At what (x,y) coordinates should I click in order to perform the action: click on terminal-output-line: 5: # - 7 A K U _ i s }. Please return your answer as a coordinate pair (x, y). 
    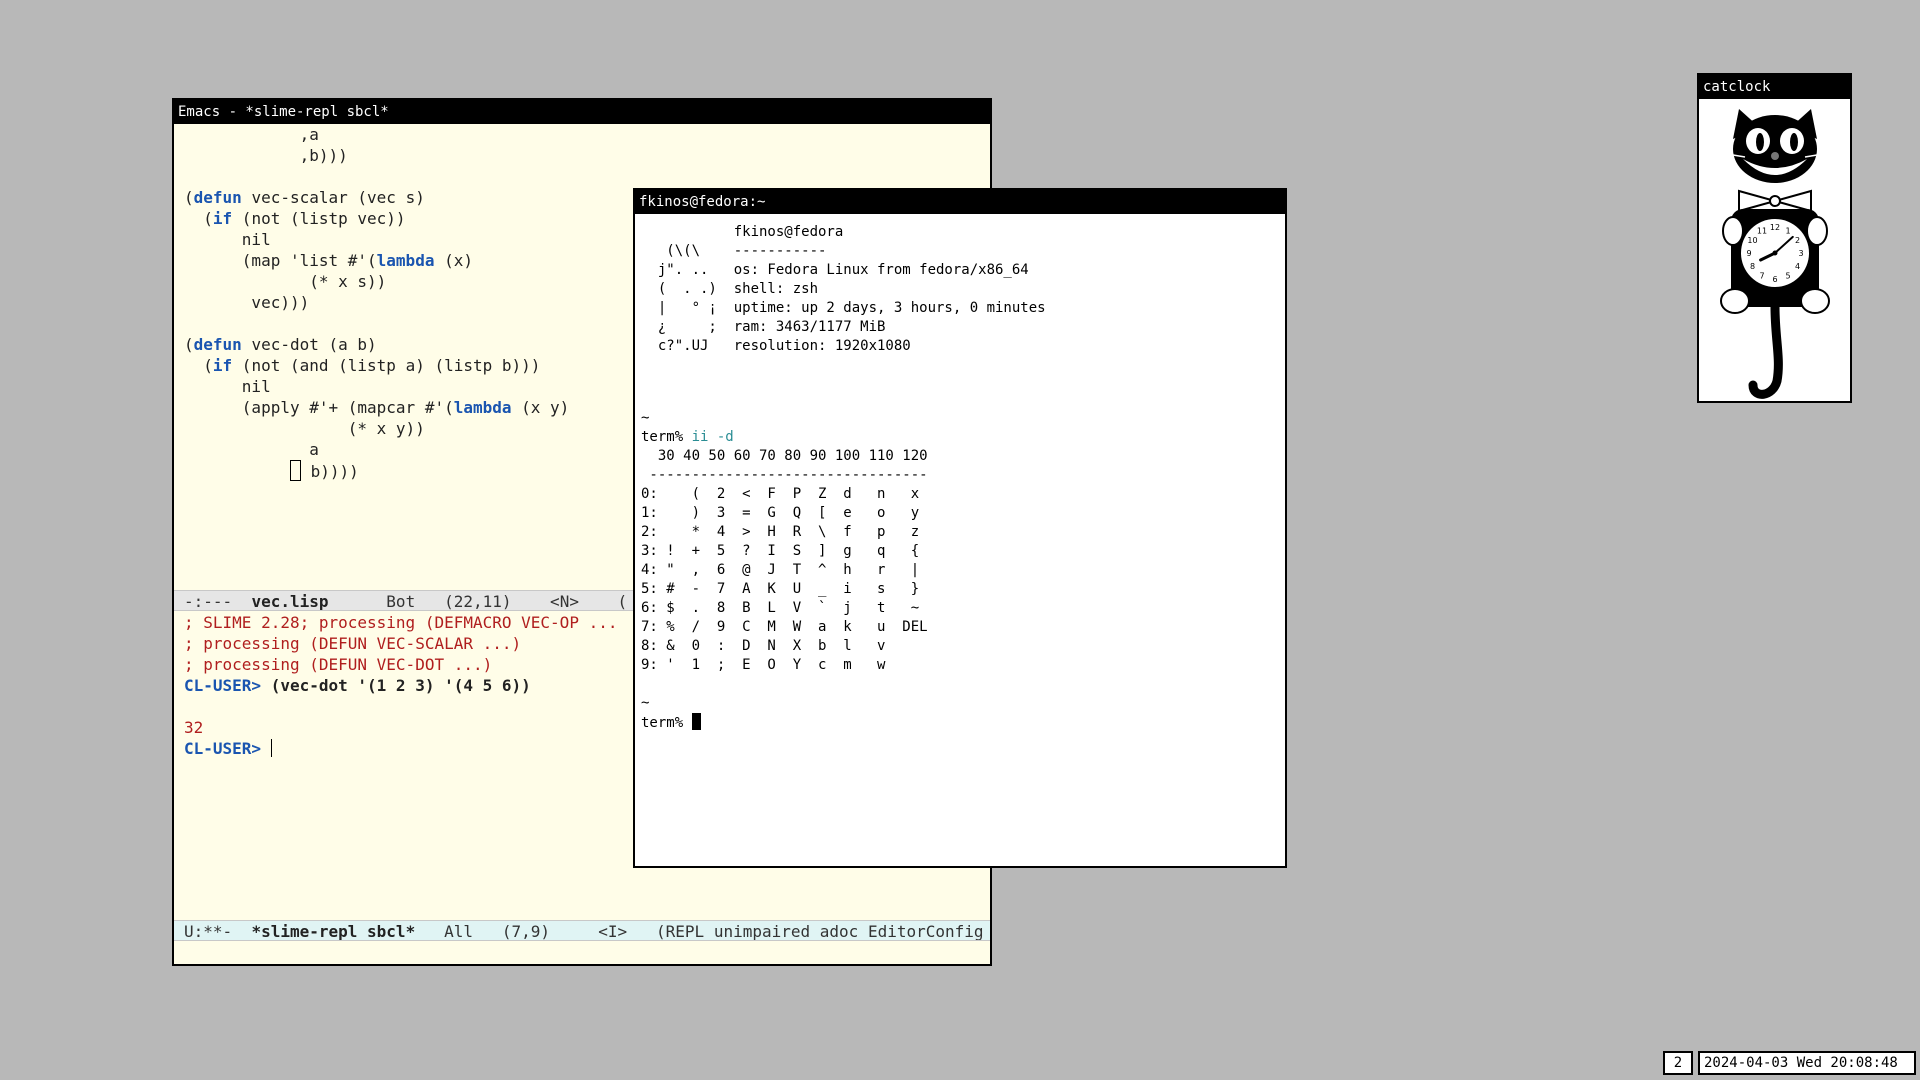
    Looking at the image, I should click on (780, 589).